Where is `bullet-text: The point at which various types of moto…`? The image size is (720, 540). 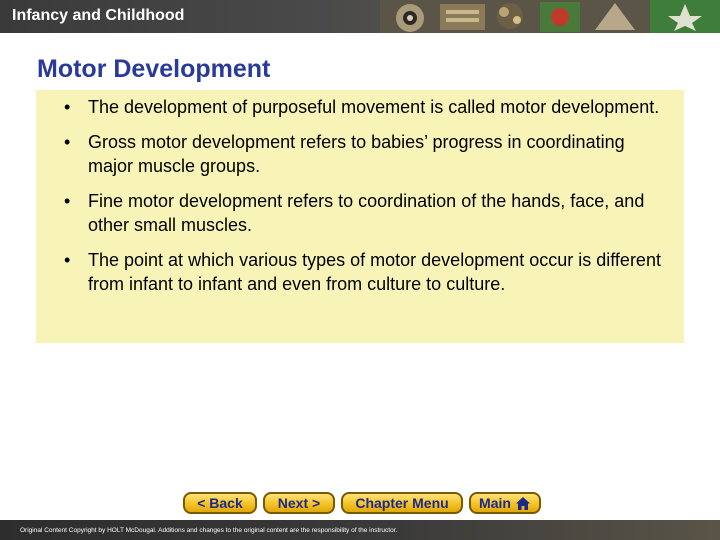
bullet-text: The point at which various types of moto… is located at coordinates (374, 272).